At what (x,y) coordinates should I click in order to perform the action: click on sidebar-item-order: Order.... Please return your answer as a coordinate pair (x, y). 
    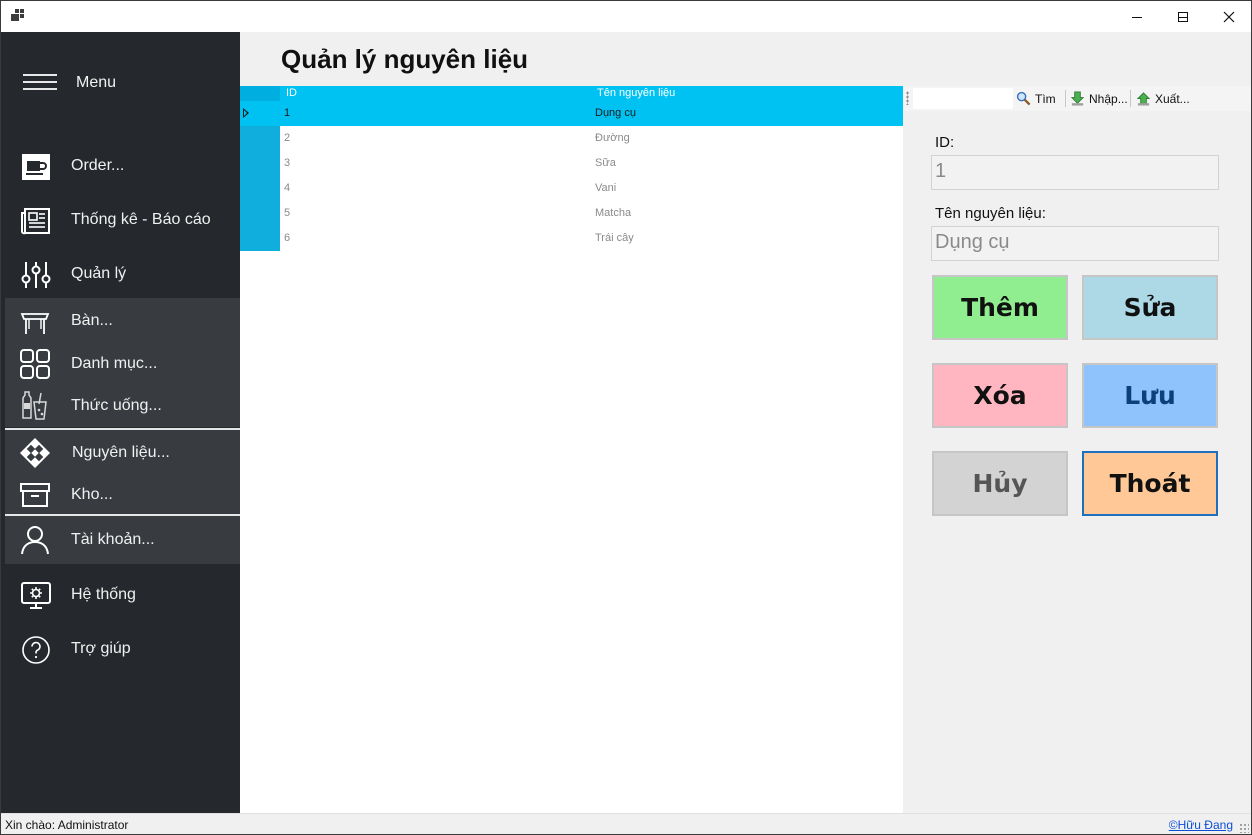
    Looking at the image, I should click on (120, 167).